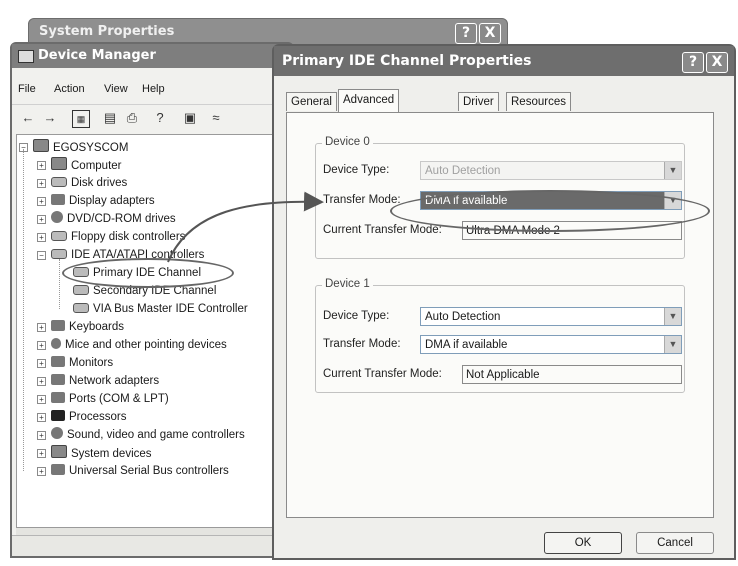 The width and height of the screenshot is (738, 566). What do you see at coordinates (245, 227) in the screenshot?
I see `annotation-arrow` at bounding box center [245, 227].